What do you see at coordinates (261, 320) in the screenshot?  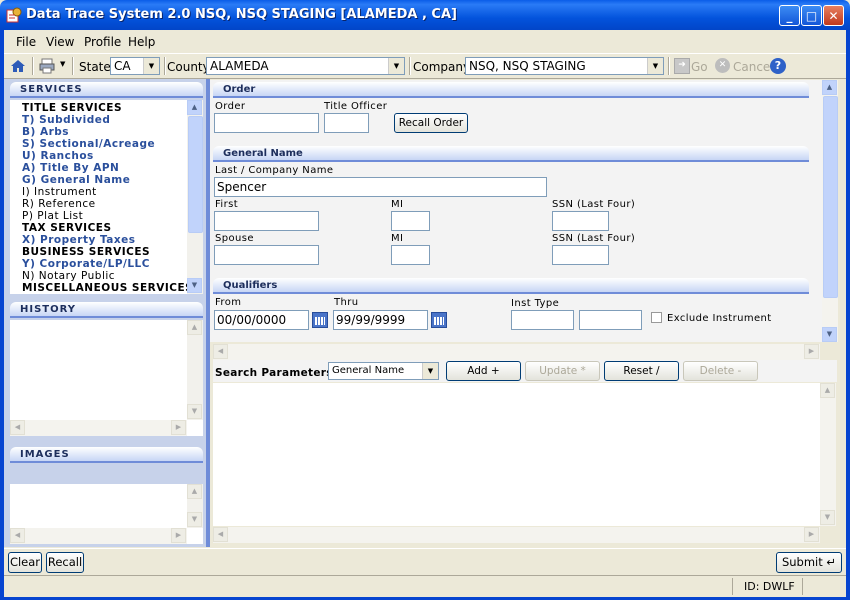 I see `from-date-field: 00/00/0000` at bounding box center [261, 320].